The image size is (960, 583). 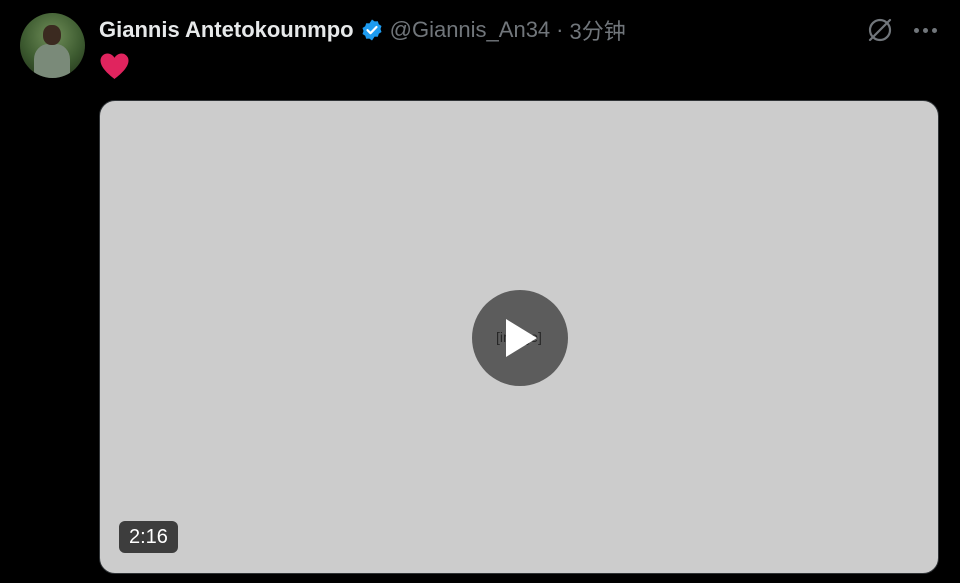 What do you see at coordinates (372, 30) in the screenshot?
I see `verified-badge-icon` at bounding box center [372, 30].